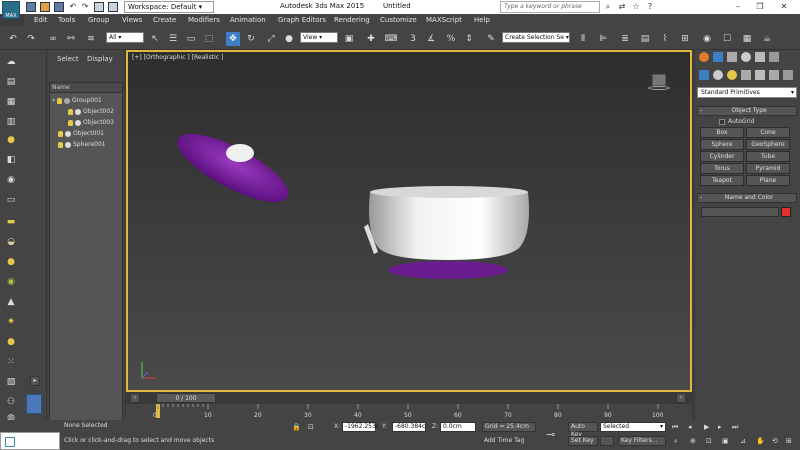  Describe the element at coordinates (690, 427) in the screenshot. I see `prev-key-icon: ◂` at that location.